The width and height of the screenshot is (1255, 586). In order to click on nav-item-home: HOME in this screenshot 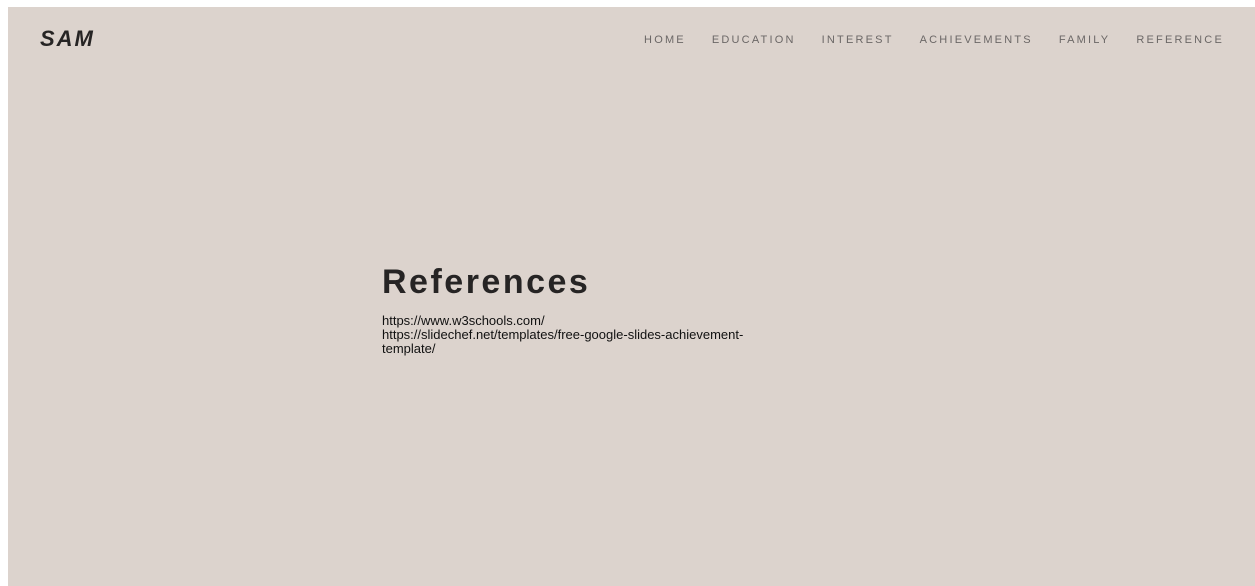, I will do `click(665, 40)`.